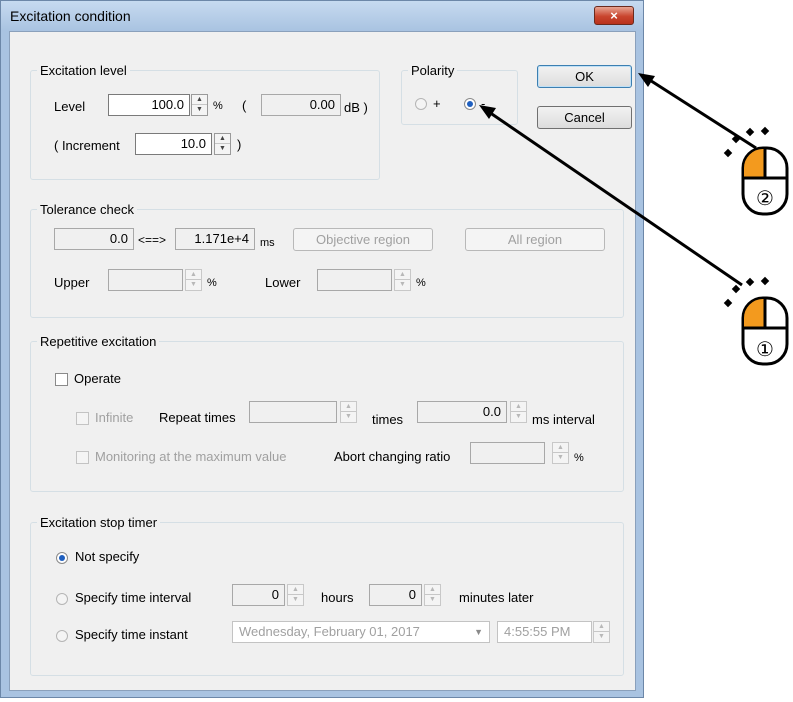  What do you see at coordinates (756, 171) in the screenshot?
I see `mouse-icon-step-2: ②` at bounding box center [756, 171].